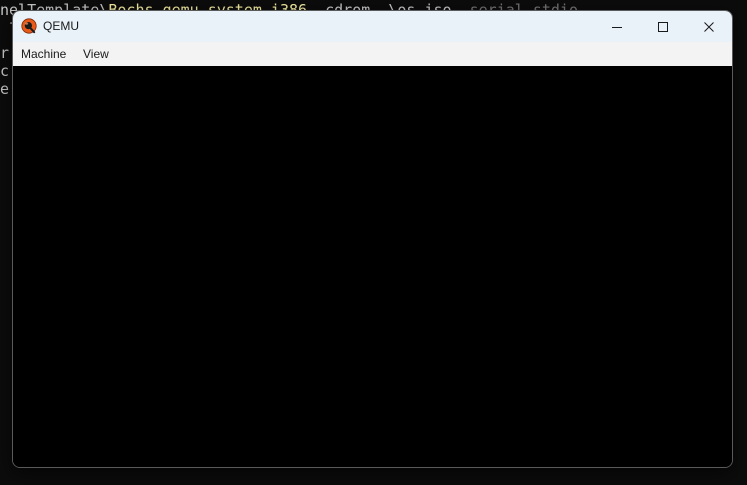 The width and height of the screenshot is (747, 485). What do you see at coordinates (96, 54) in the screenshot?
I see `menu-view: View` at bounding box center [96, 54].